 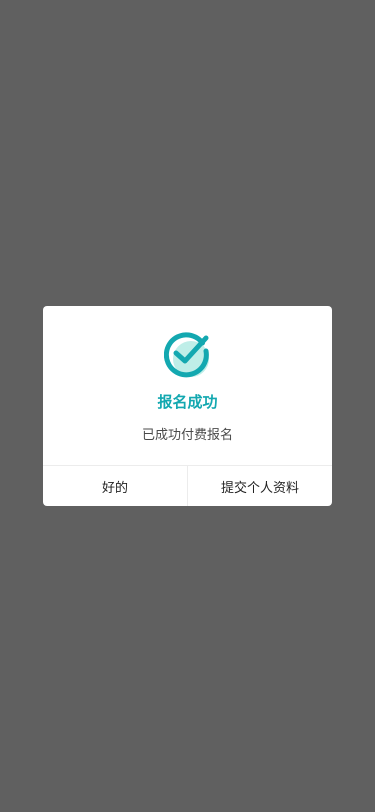 What do you see at coordinates (187, 354) in the screenshot?
I see `check-circle-icon` at bounding box center [187, 354].